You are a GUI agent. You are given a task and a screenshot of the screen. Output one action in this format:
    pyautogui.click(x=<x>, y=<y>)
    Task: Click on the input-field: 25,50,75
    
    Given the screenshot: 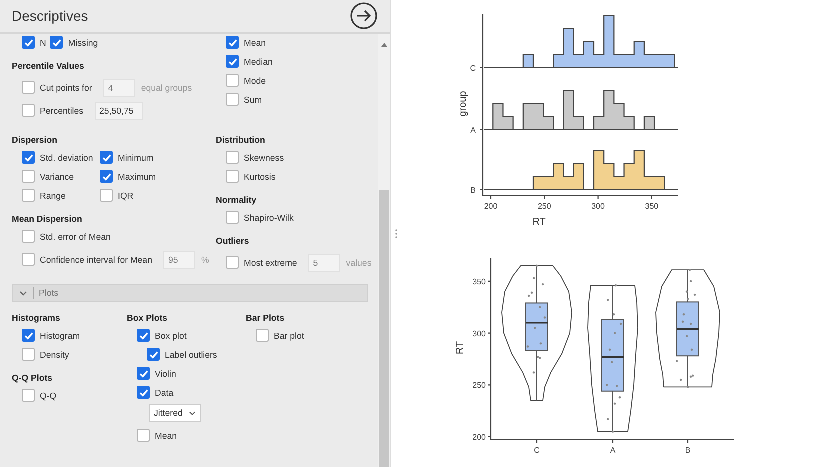 What is the action you would take?
    pyautogui.click(x=118, y=111)
    